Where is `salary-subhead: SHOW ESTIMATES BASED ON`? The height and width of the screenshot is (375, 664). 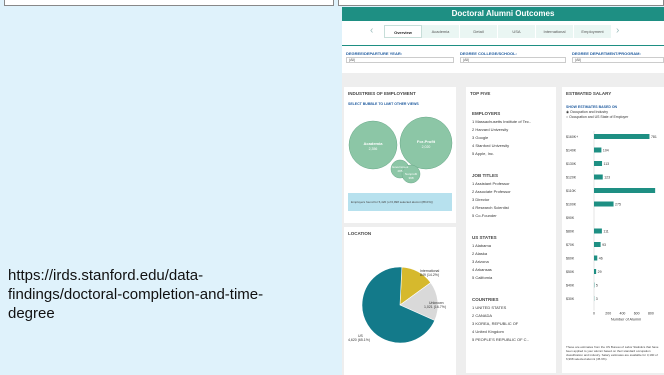
salary-subhead: SHOW ESTIMATES BASED ON is located at coordinates (592, 107).